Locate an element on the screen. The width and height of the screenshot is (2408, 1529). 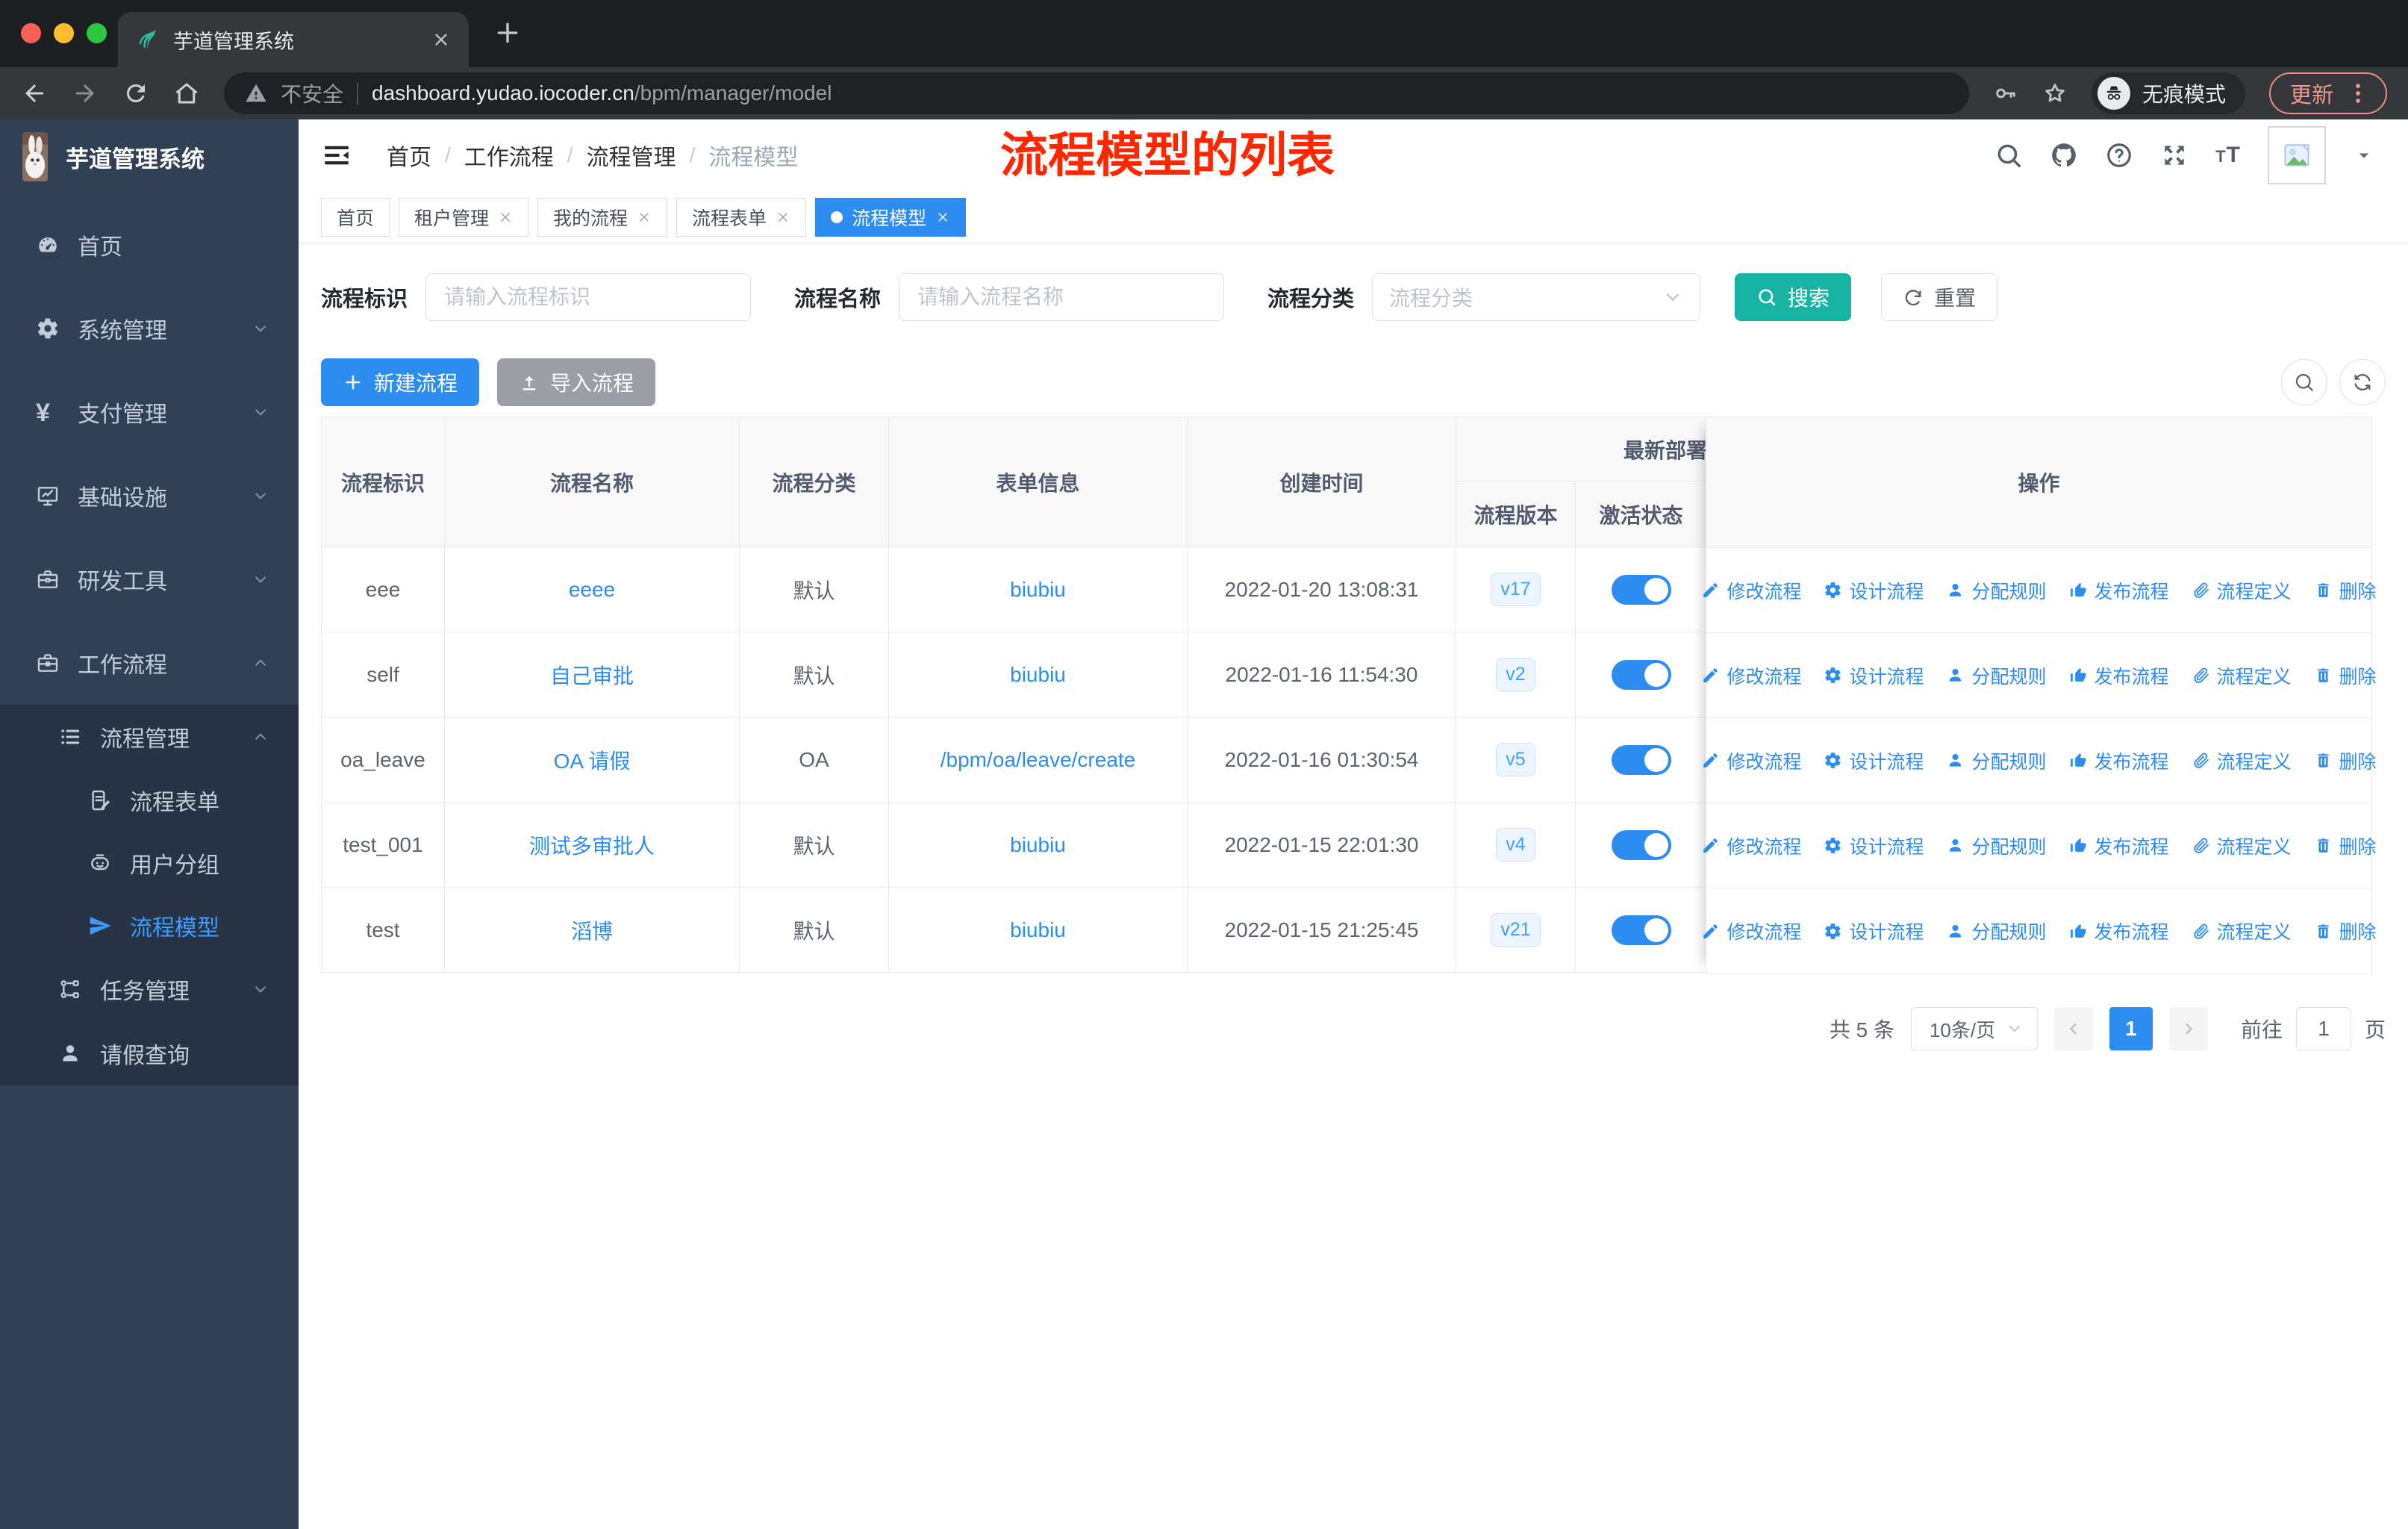
close-tab-icon is located at coordinates (441, 40).